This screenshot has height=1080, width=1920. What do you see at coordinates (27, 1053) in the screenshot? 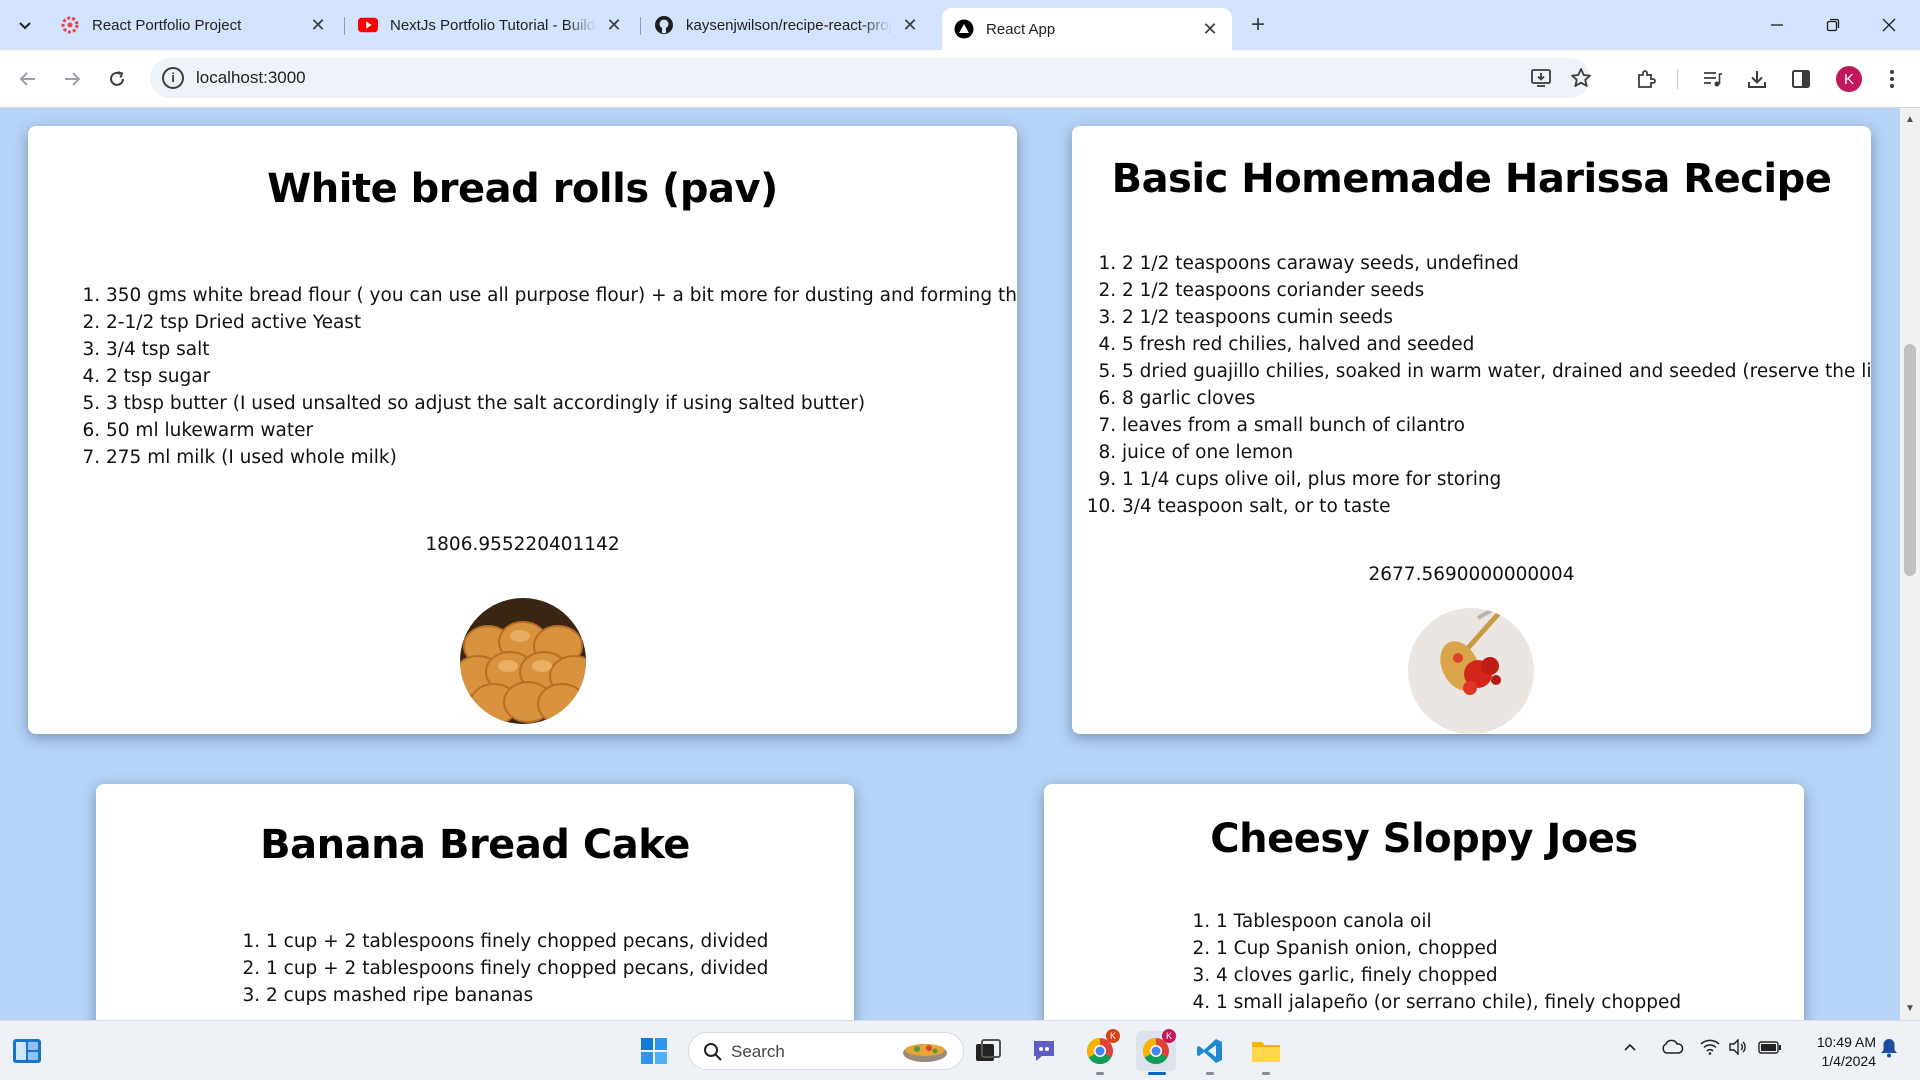
I see `widgets-icon` at bounding box center [27, 1053].